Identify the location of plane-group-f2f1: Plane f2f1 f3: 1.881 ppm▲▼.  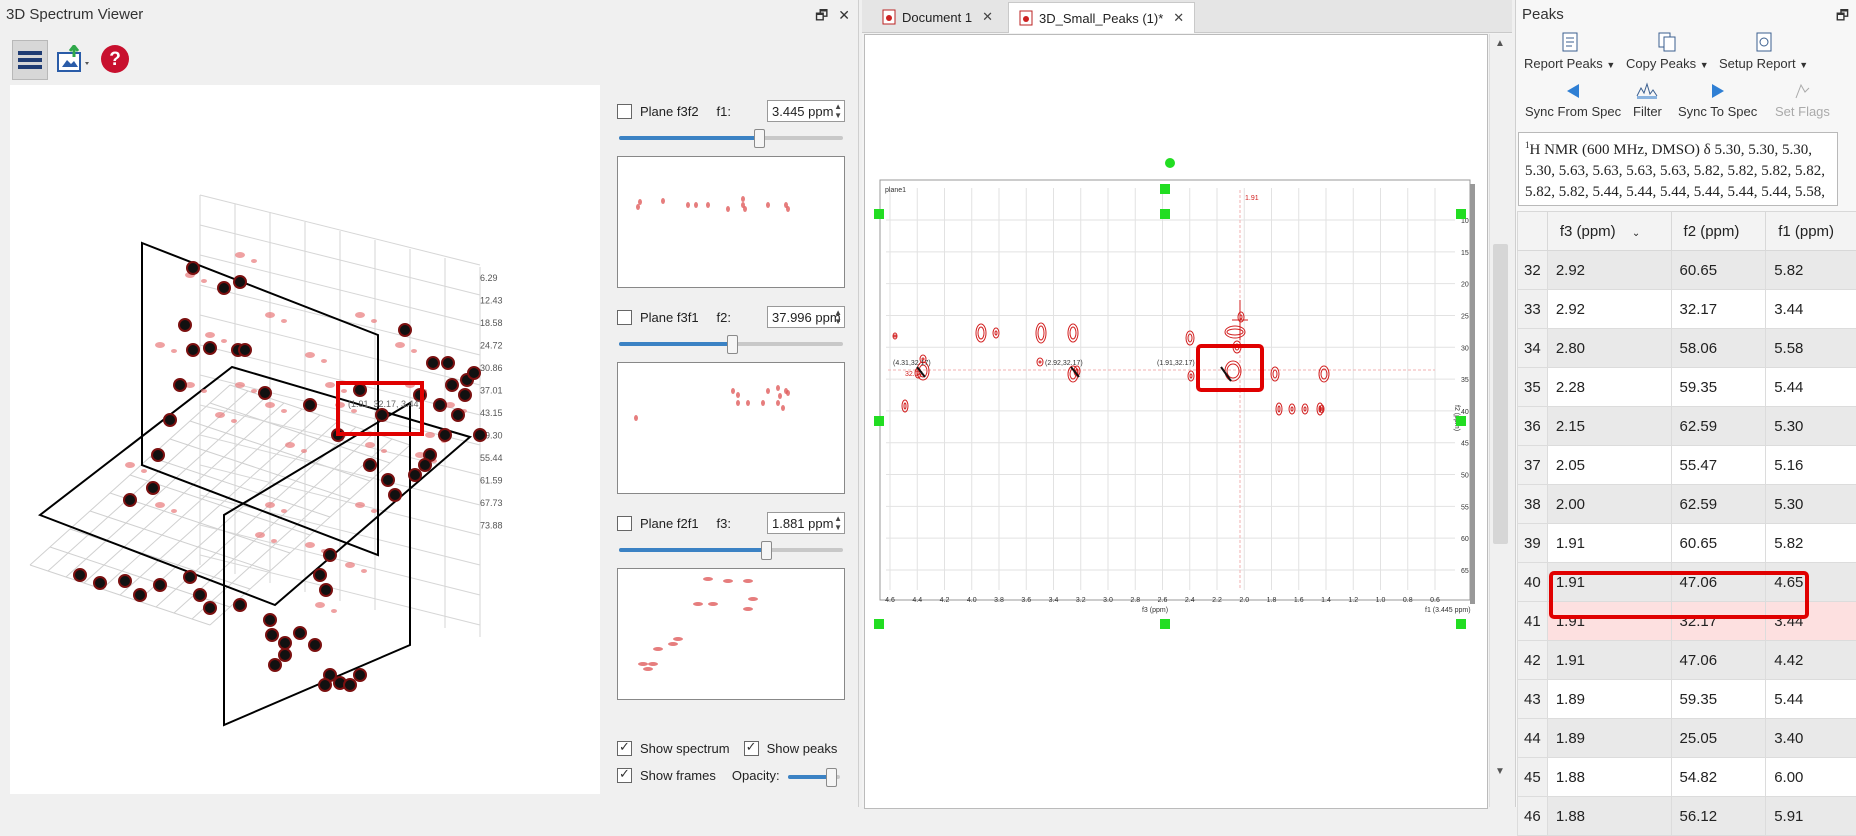
(731, 604).